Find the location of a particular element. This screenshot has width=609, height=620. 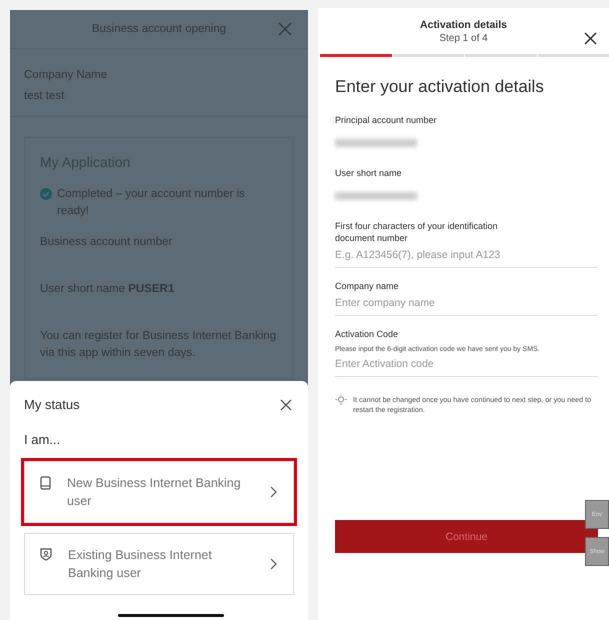

form-heading: Enter your activation details is located at coordinates (440, 87).